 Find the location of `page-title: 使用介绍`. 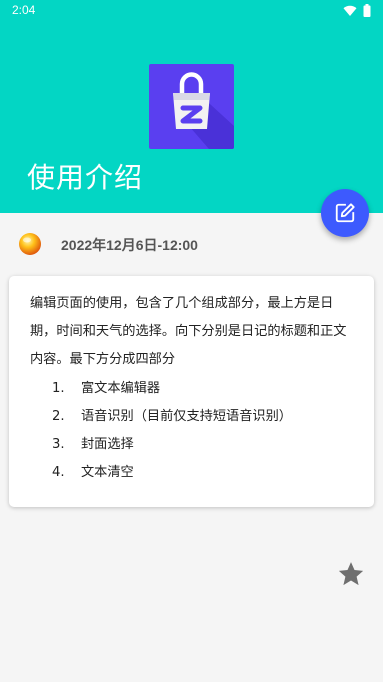

page-title: 使用介绍 is located at coordinates (85, 177).